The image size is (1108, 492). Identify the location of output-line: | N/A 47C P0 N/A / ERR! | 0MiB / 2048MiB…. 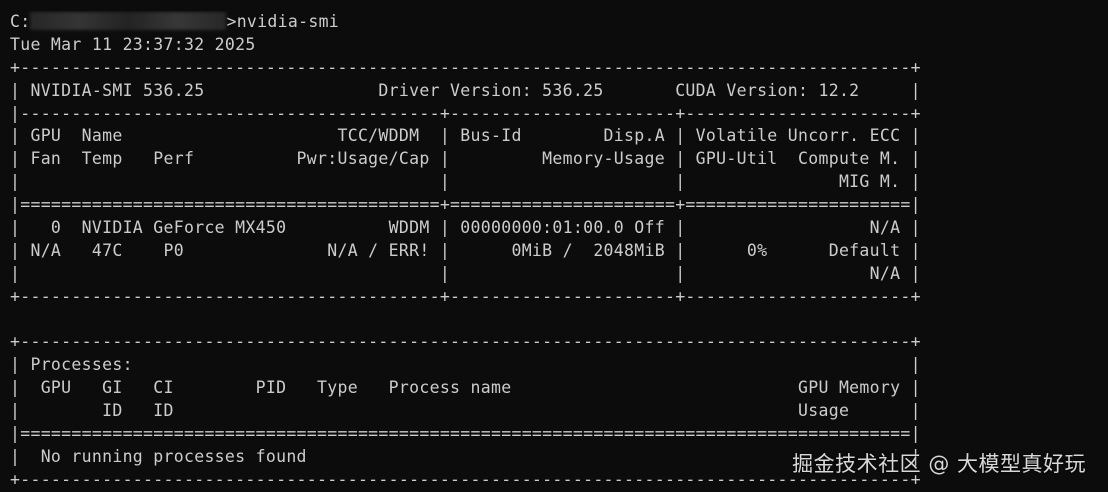
(465, 250).